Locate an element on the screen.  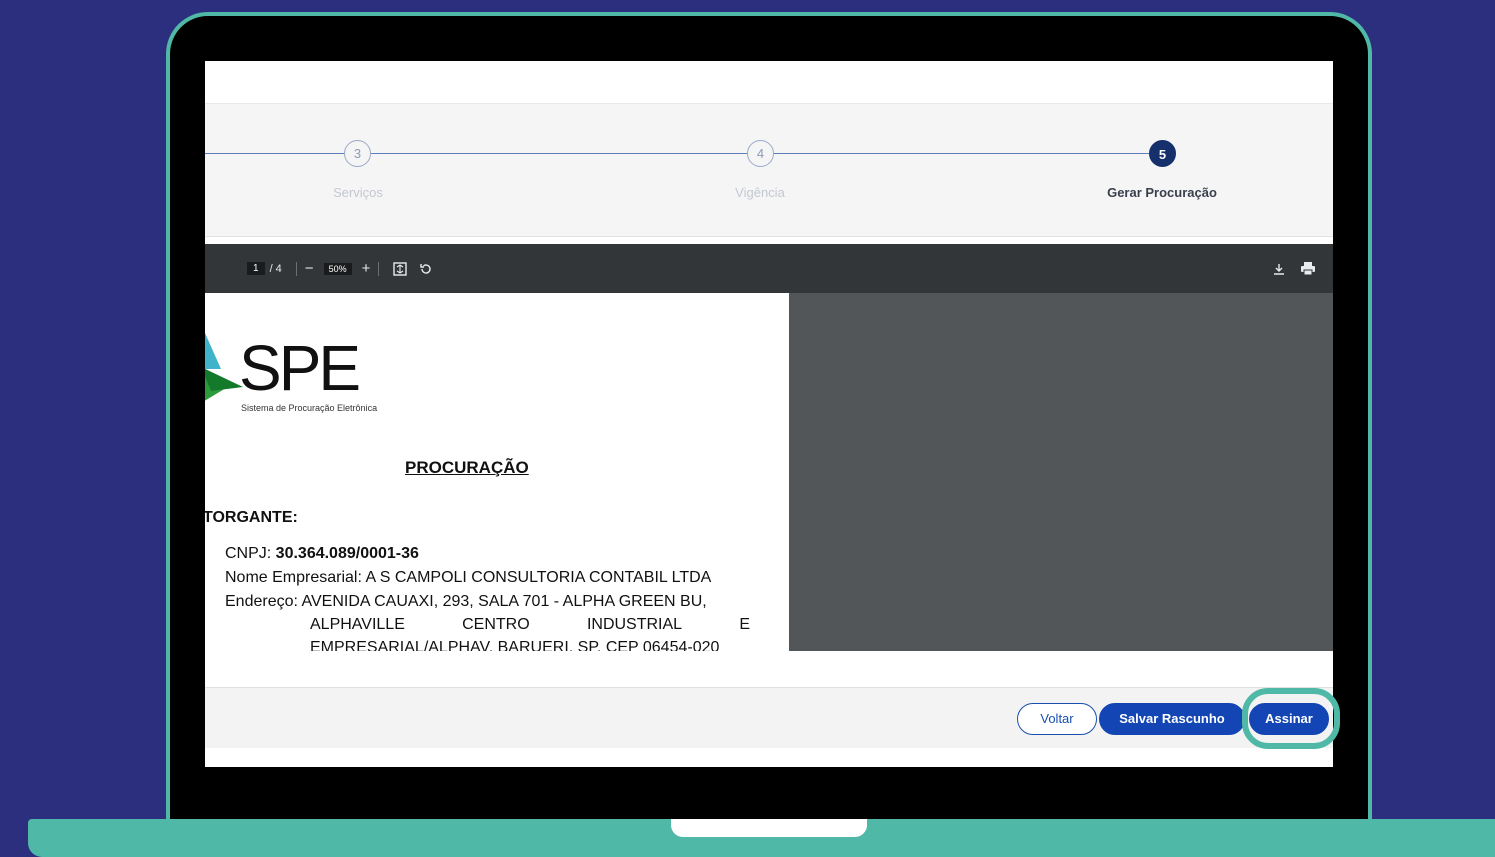
toolbar-right is located at coordinates (1294, 268).